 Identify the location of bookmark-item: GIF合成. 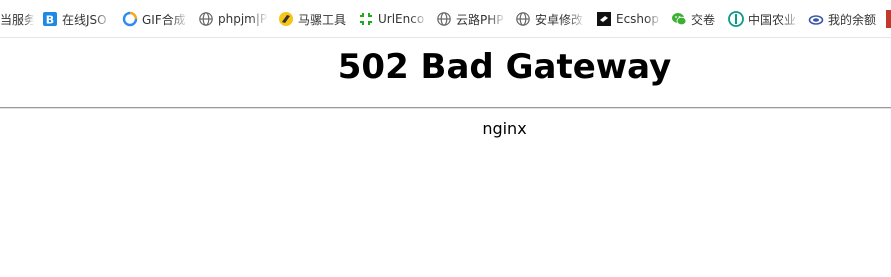
(155, 19).